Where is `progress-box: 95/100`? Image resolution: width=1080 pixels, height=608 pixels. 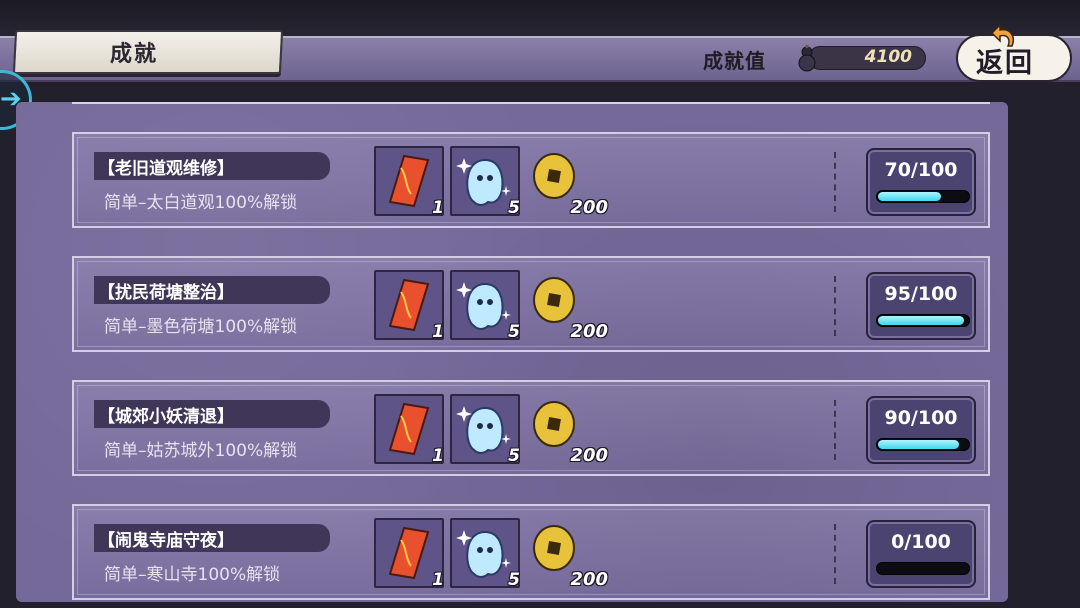
progress-box: 95/100 is located at coordinates (921, 306).